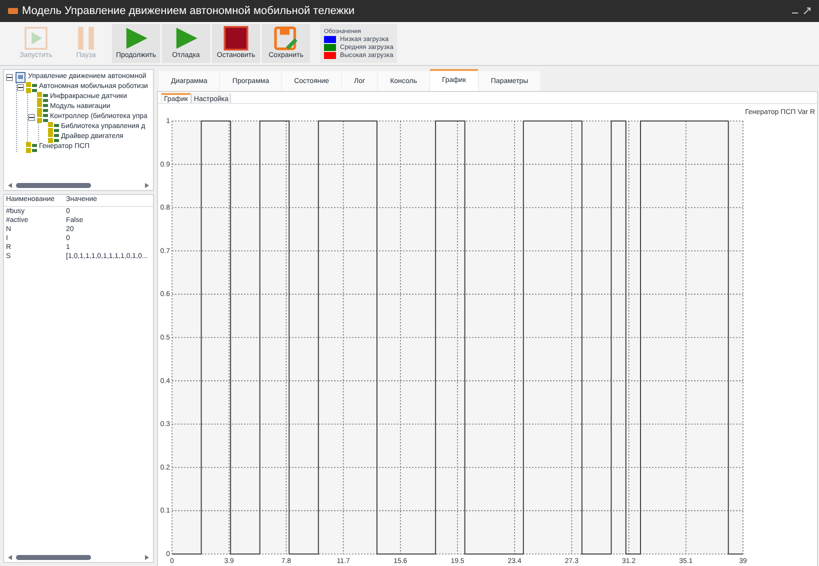  What do you see at coordinates (13, 11) in the screenshot?
I see `app-icon` at bounding box center [13, 11].